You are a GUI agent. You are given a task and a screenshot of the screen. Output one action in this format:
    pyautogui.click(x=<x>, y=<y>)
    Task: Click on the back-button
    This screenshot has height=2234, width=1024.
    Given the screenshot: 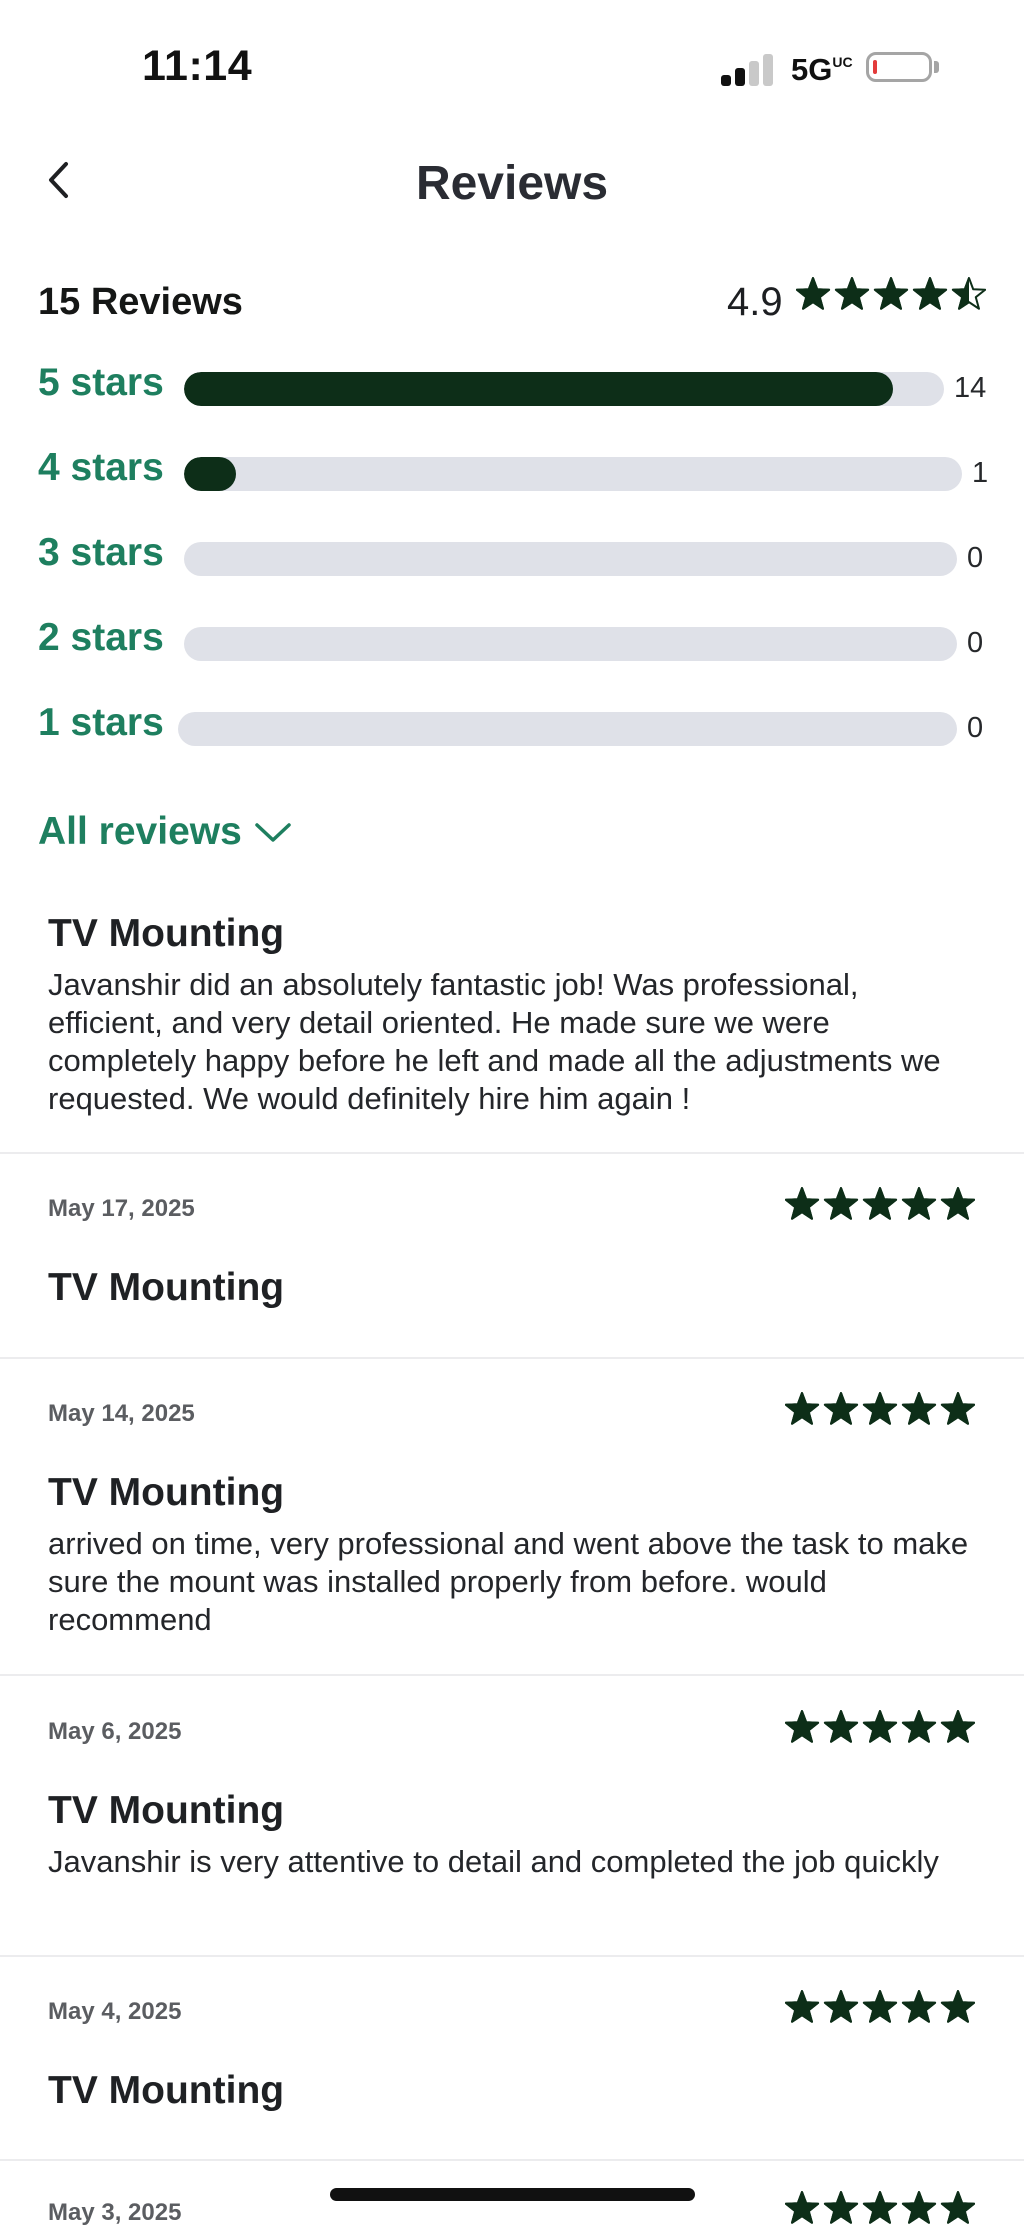 What is the action you would take?
    pyautogui.click(x=58, y=180)
    